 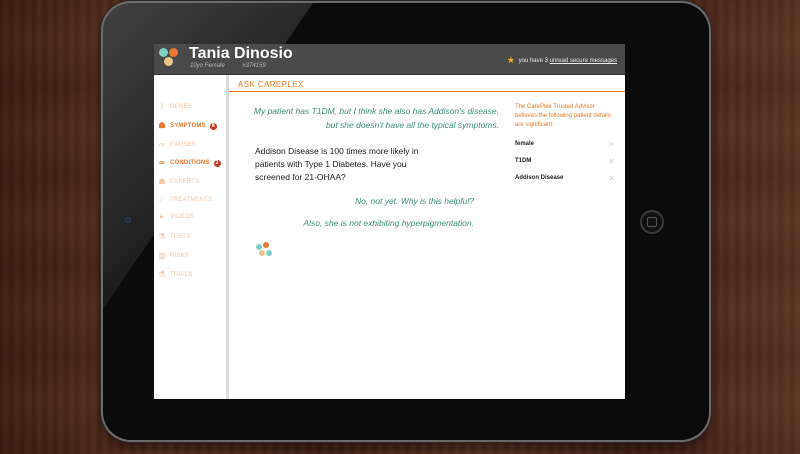 I want to click on patient-demographics: 10yo Female, so click(x=207, y=66).